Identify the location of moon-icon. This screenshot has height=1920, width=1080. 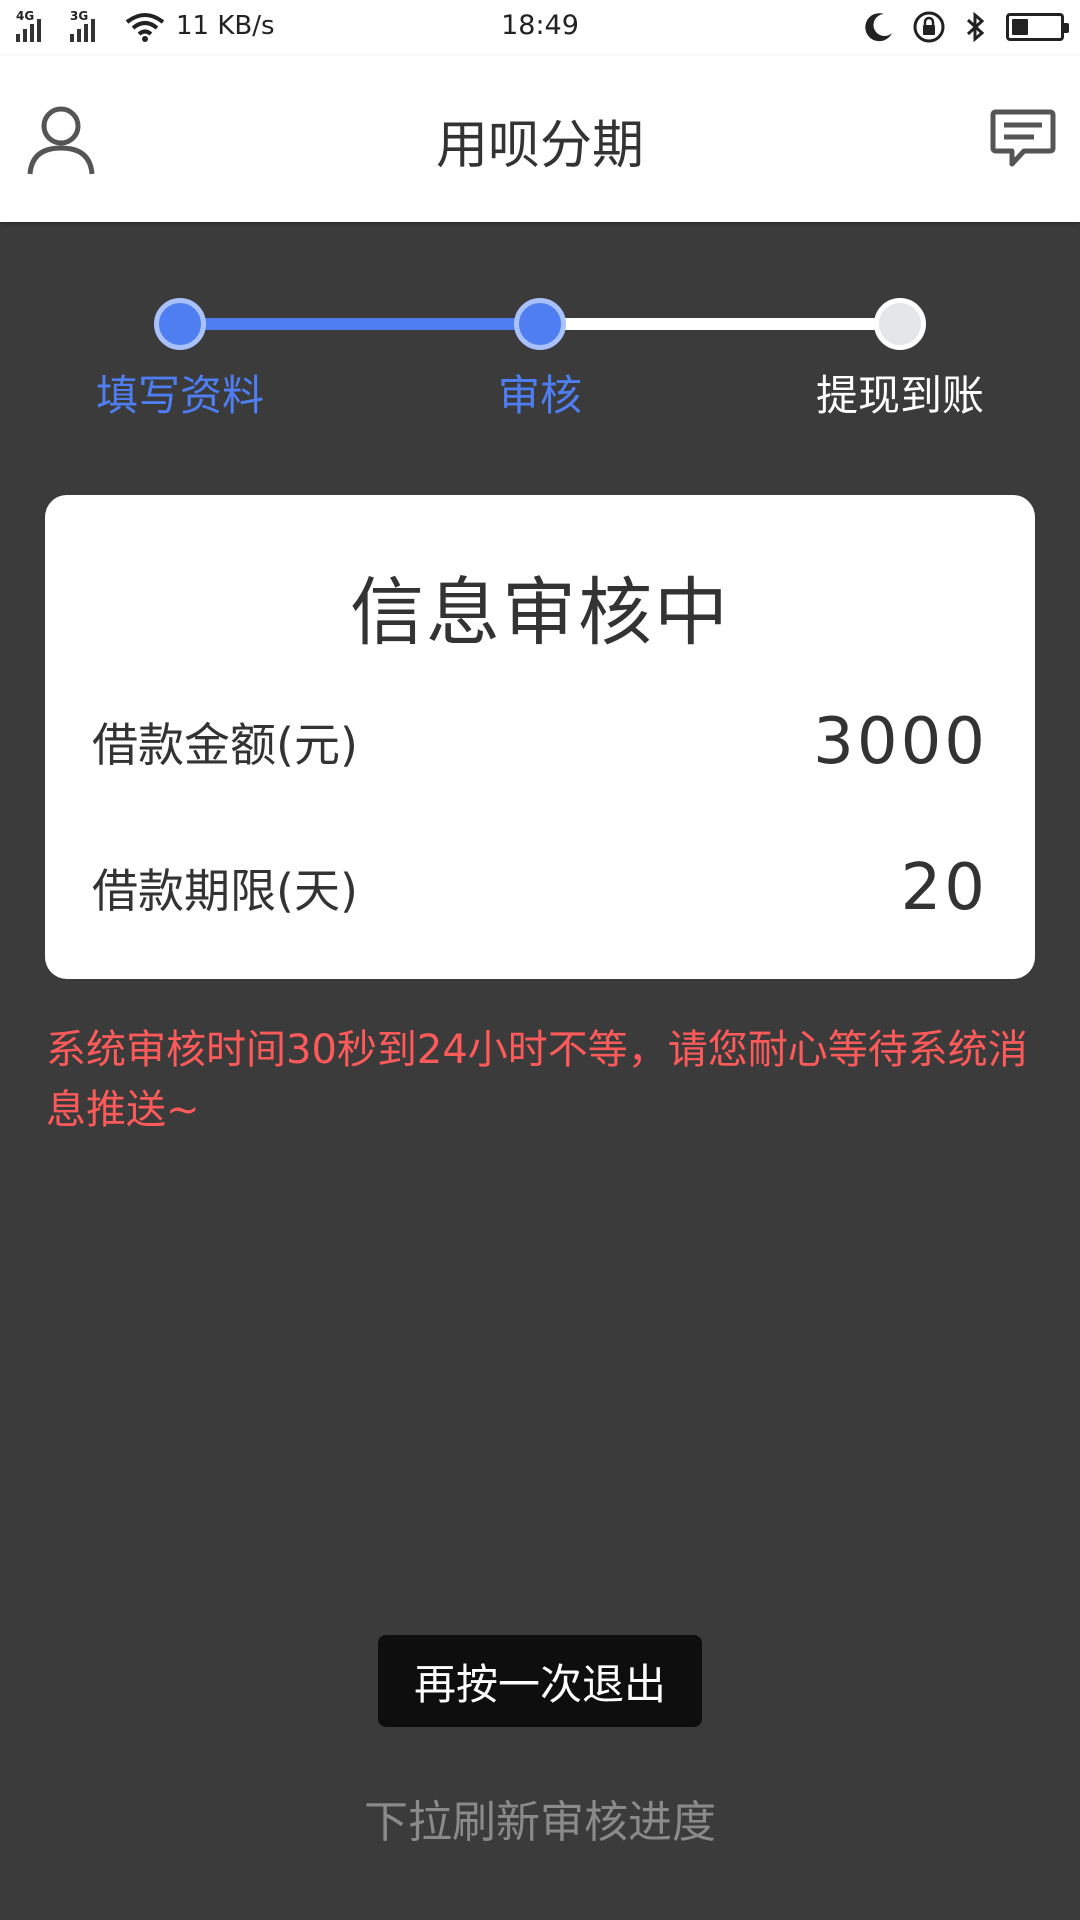
(878, 27).